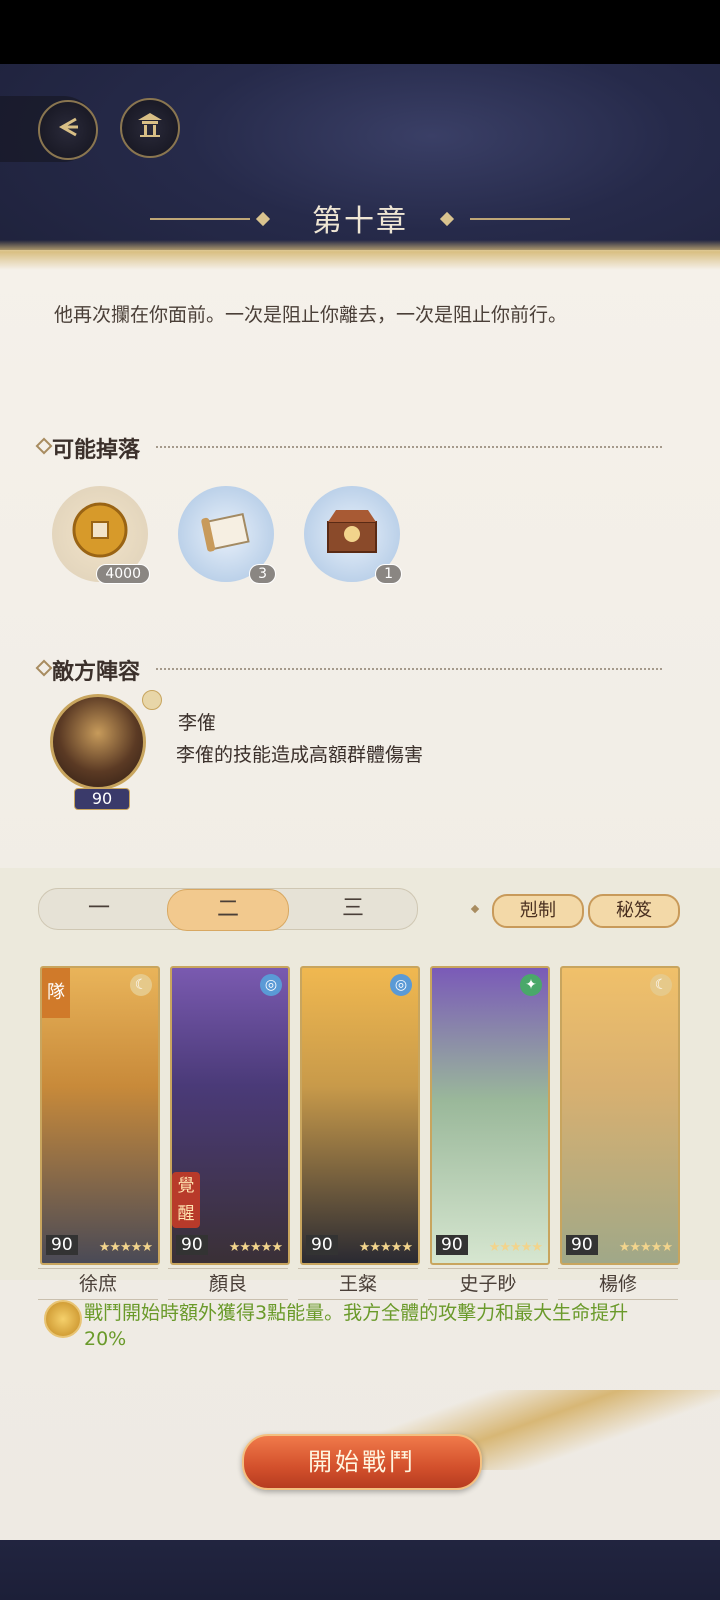  Describe the element at coordinates (353, 909) in the screenshot. I see `tab-team-3: 三` at that location.